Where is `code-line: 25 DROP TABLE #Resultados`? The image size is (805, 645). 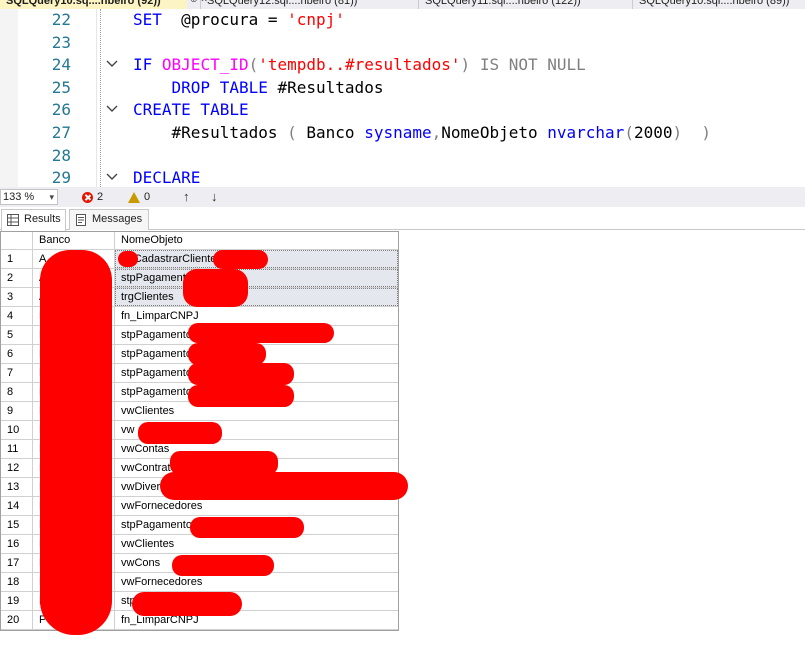
code-line: 25 DROP TABLE #Resultados is located at coordinates (402, 88).